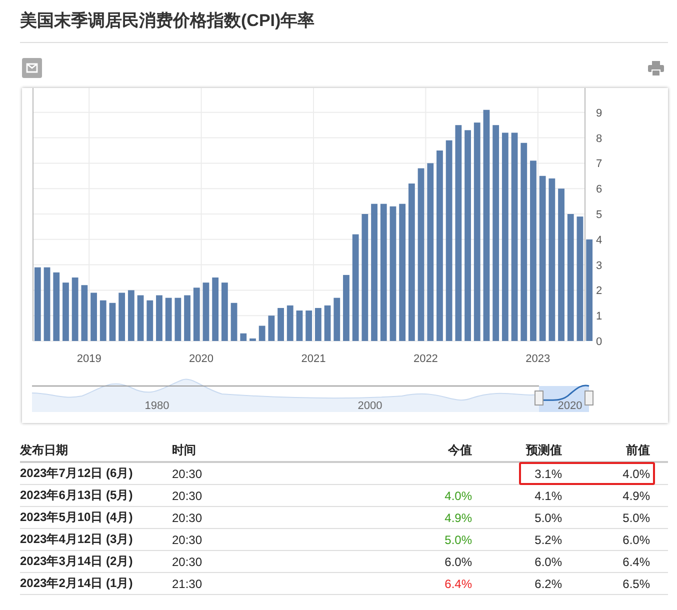 The height and width of the screenshot is (610, 677). Describe the element at coordinates (44, 450) in the screenshot. I see `column-header: 发布日期` at that location.